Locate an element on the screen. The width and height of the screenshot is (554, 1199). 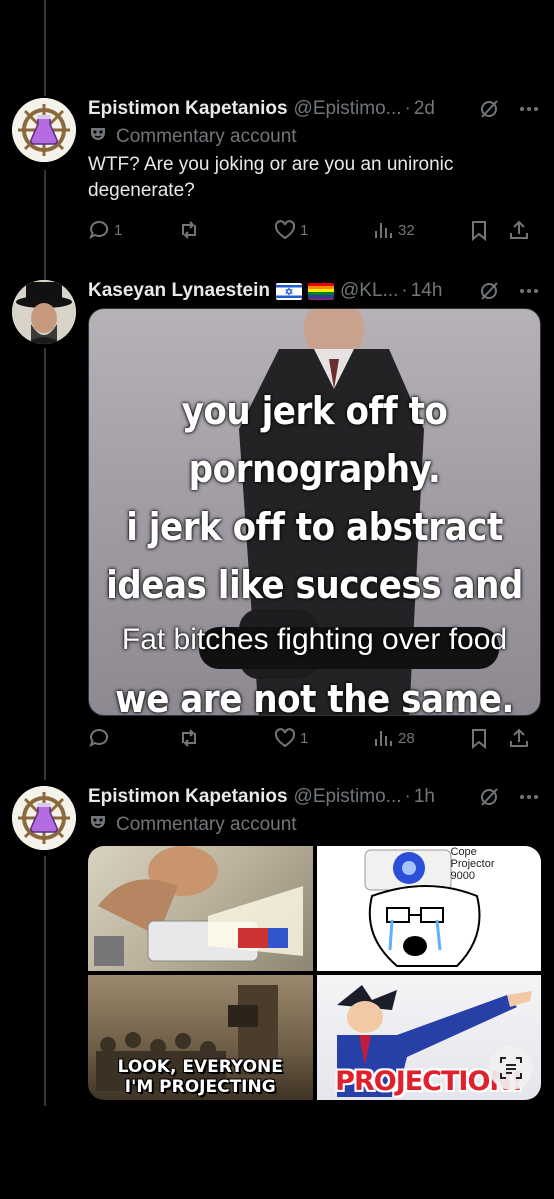
reply-button is located at coordinates (133, 738).